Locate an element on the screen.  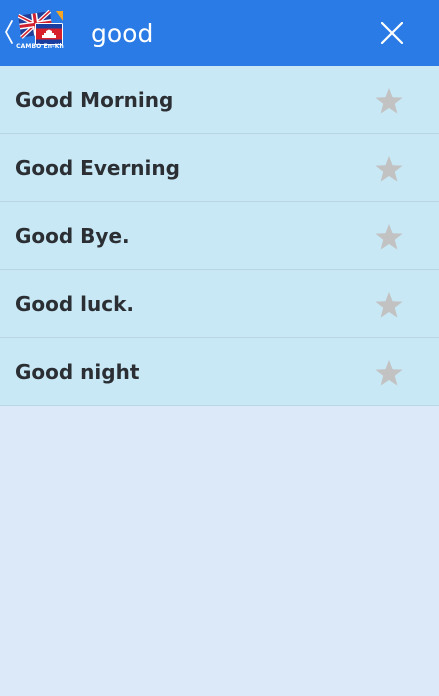
app-bar: CAMBO En-Kh is located at coordinates (219, 33).